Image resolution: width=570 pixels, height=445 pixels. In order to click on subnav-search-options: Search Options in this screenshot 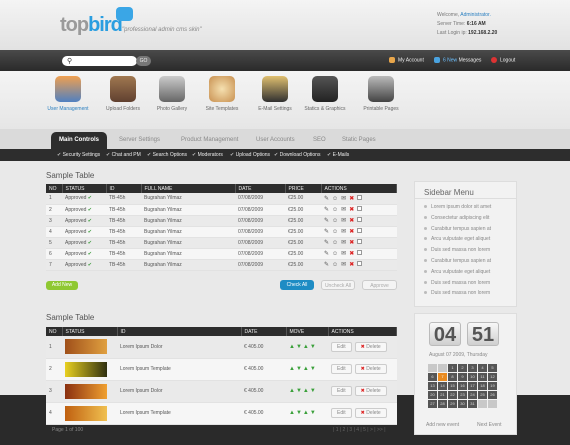, I will do `click(167, 155)`.